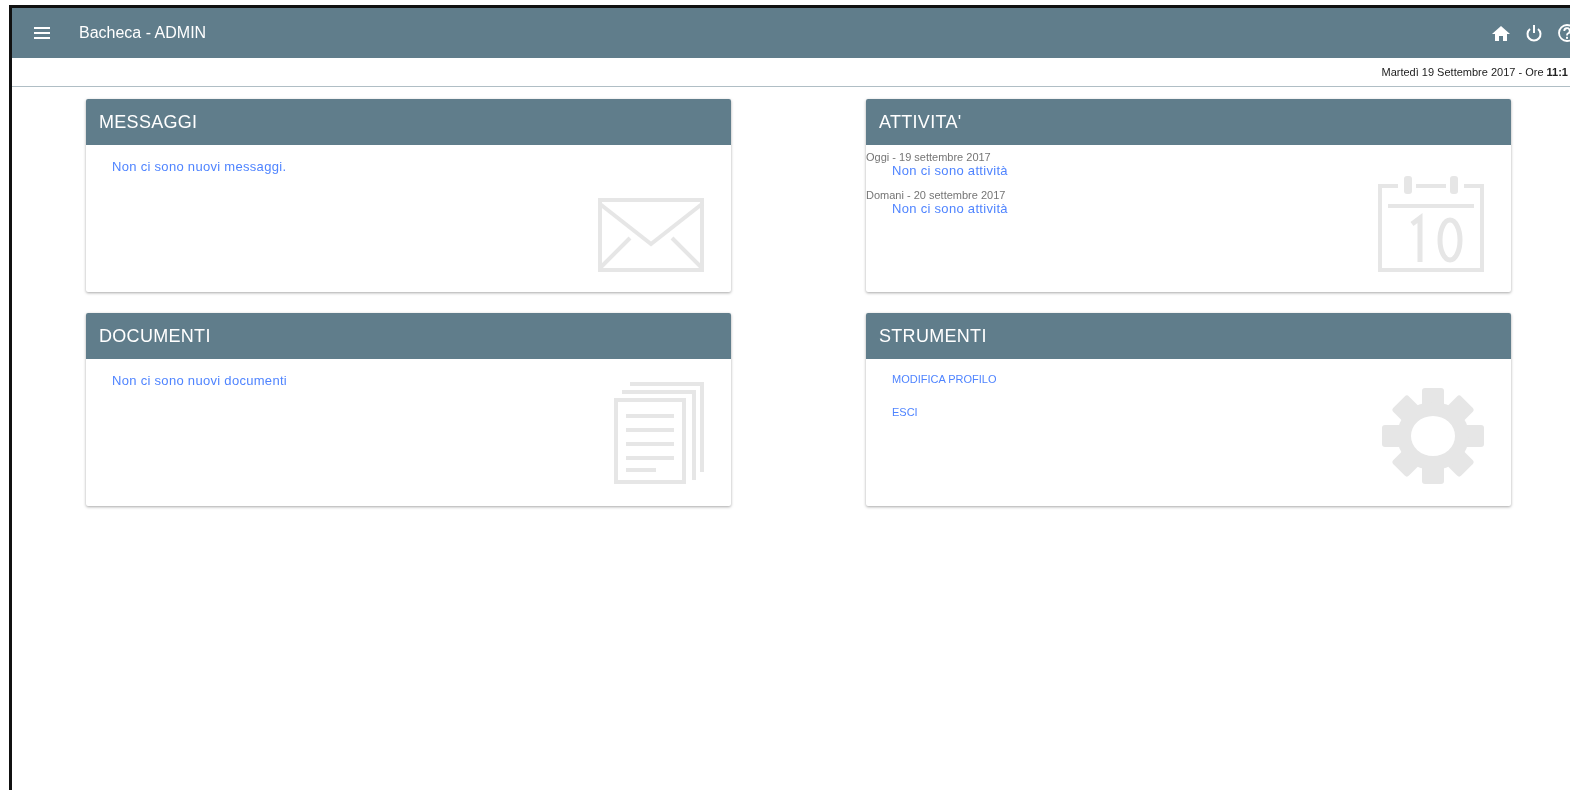 The image size is (1570, 793). I want to click on app-title: Bacheca - ADMIN, so click(143, 33).